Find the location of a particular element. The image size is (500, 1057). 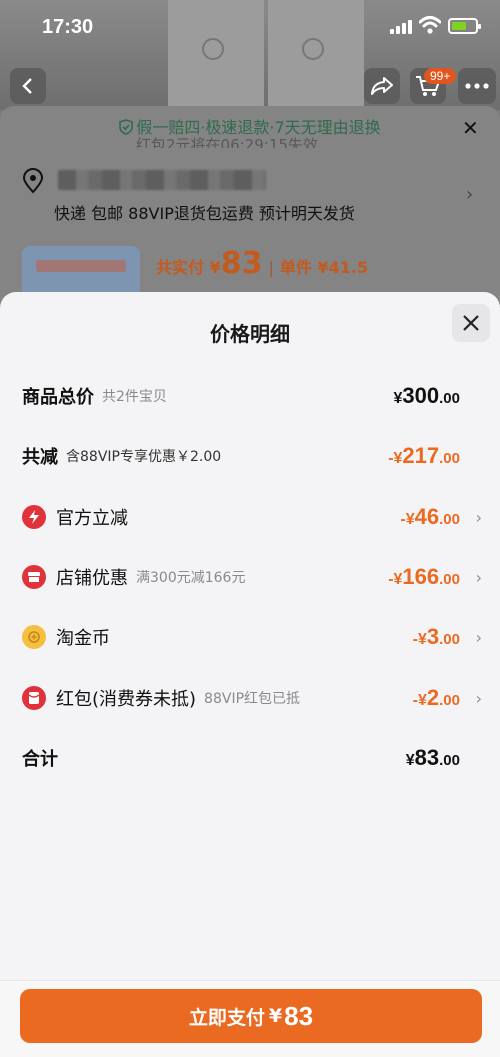

shield-check-icon is located at coordinates (126, 127).